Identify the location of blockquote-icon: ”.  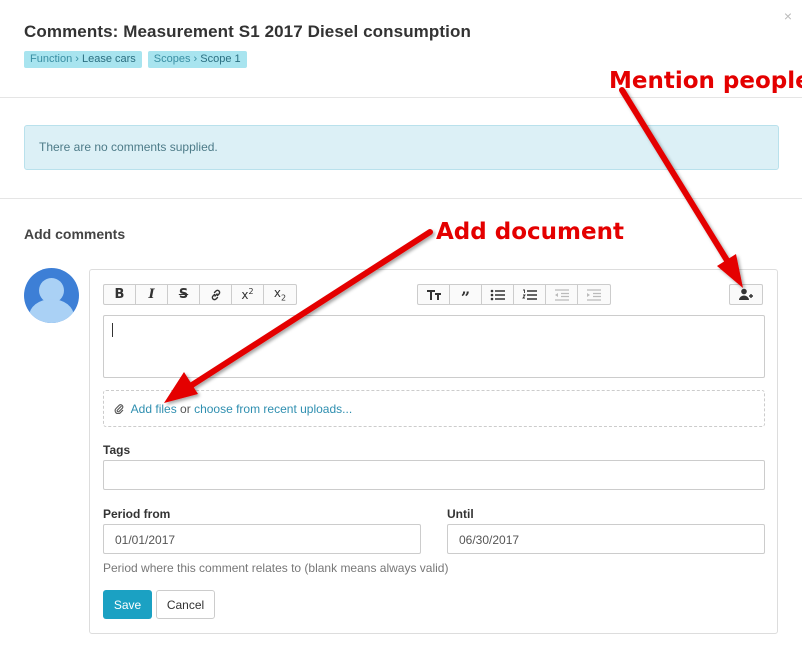
(466, 295).